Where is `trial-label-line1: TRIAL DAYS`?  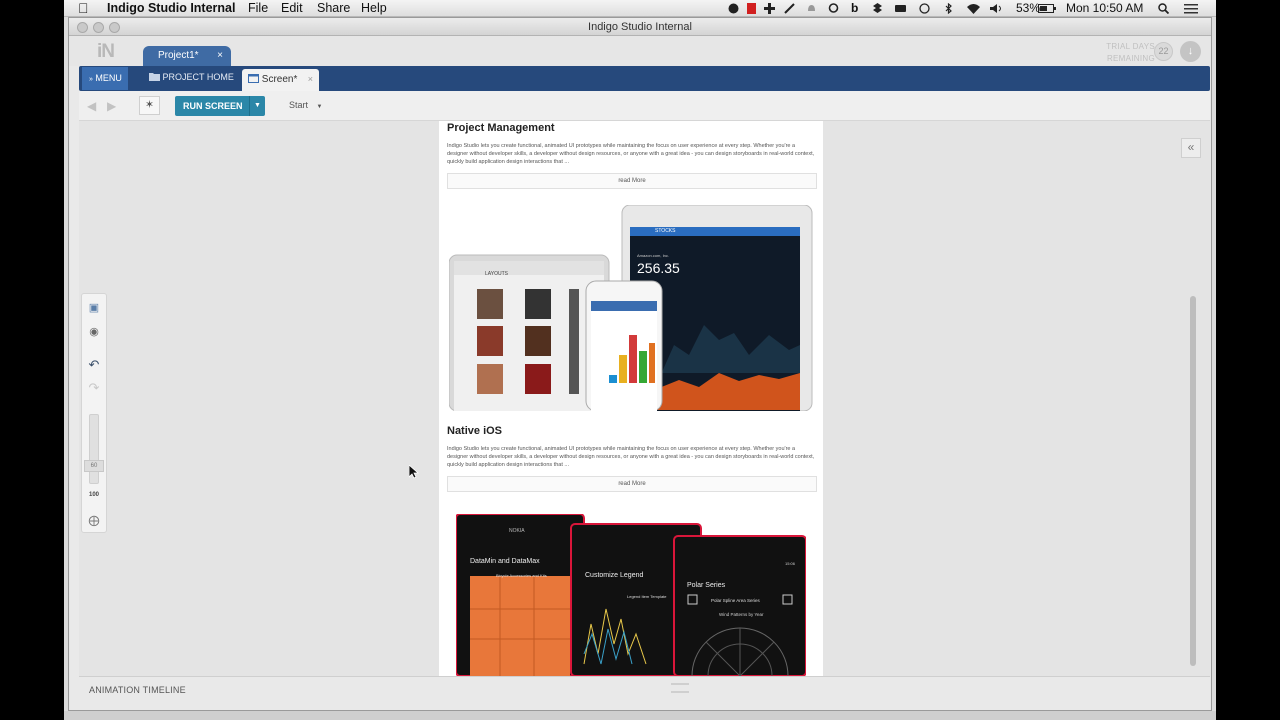 trial-label-line1: TRIAL DAYS is located at coordinates (1130, 46).